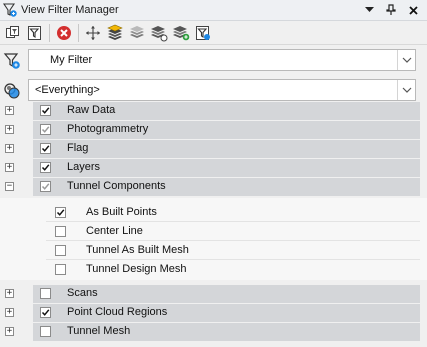  I want to click on collapse-icon: −, so click(9, 186).